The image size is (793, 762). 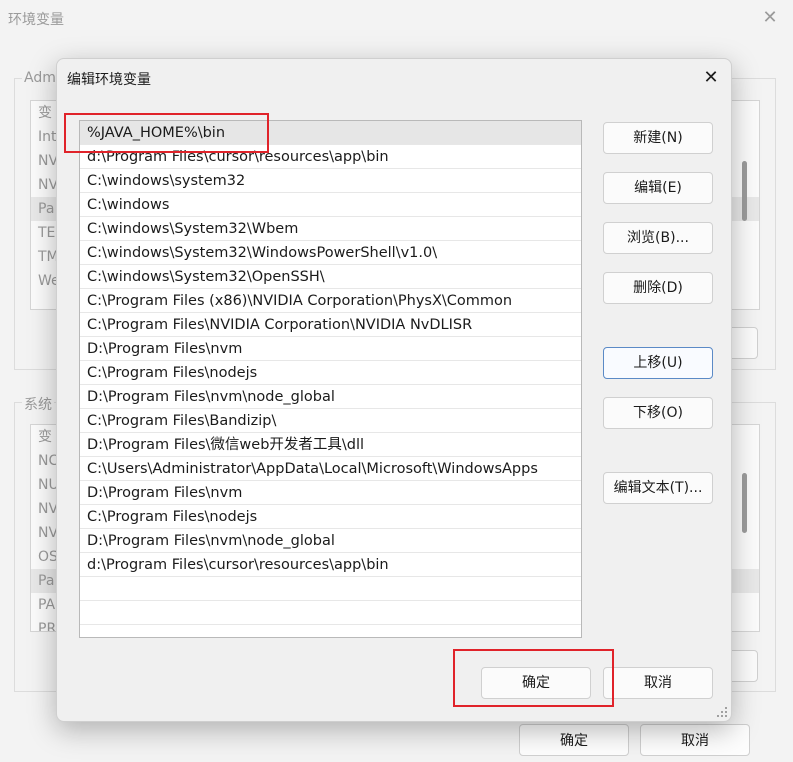 I want to click on path-entry: C:\windows\system32, so click(x=330, y=181).